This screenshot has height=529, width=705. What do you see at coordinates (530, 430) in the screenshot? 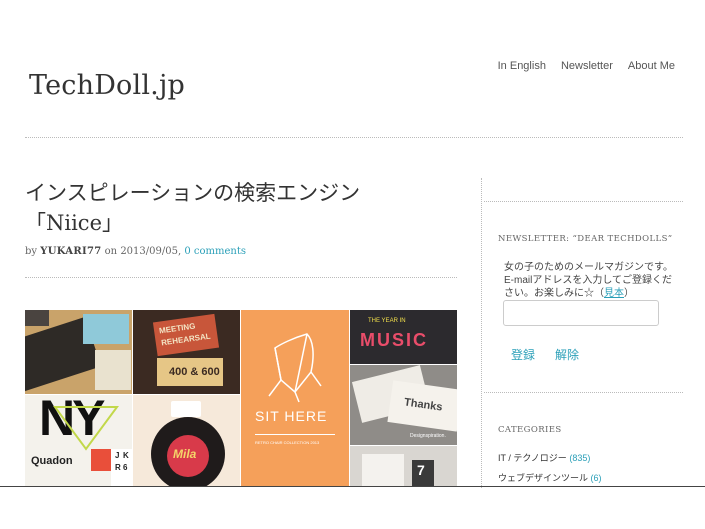
I see `categories-widget-title: CATEGORIES` at bounding box center [530, 430].